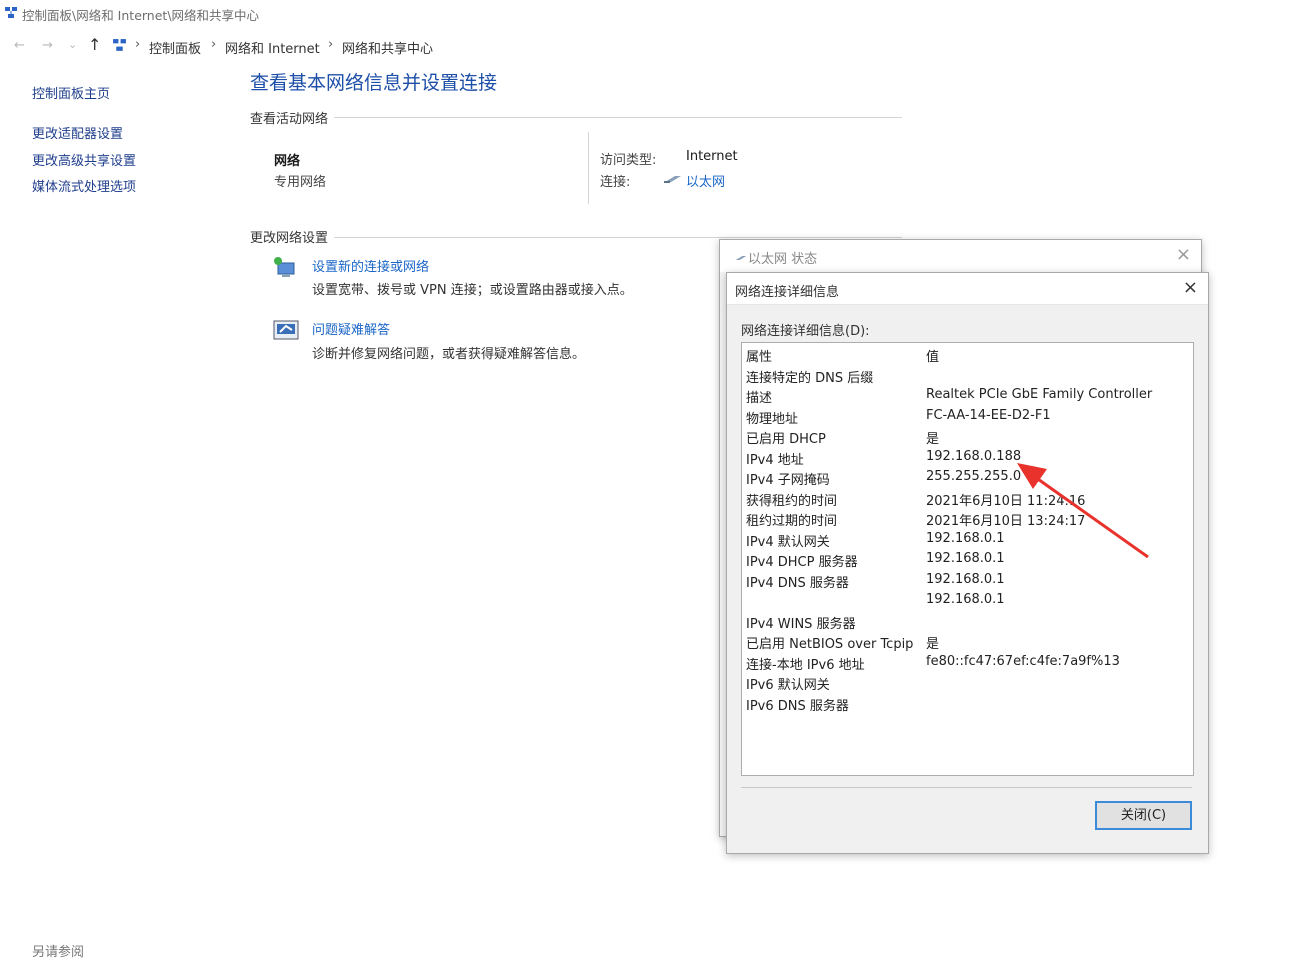 This screenshot has width=1307, height=960. Describe the element at coordinates (119, 45) in the screenshot. I see `control-panel-icon` at that location.